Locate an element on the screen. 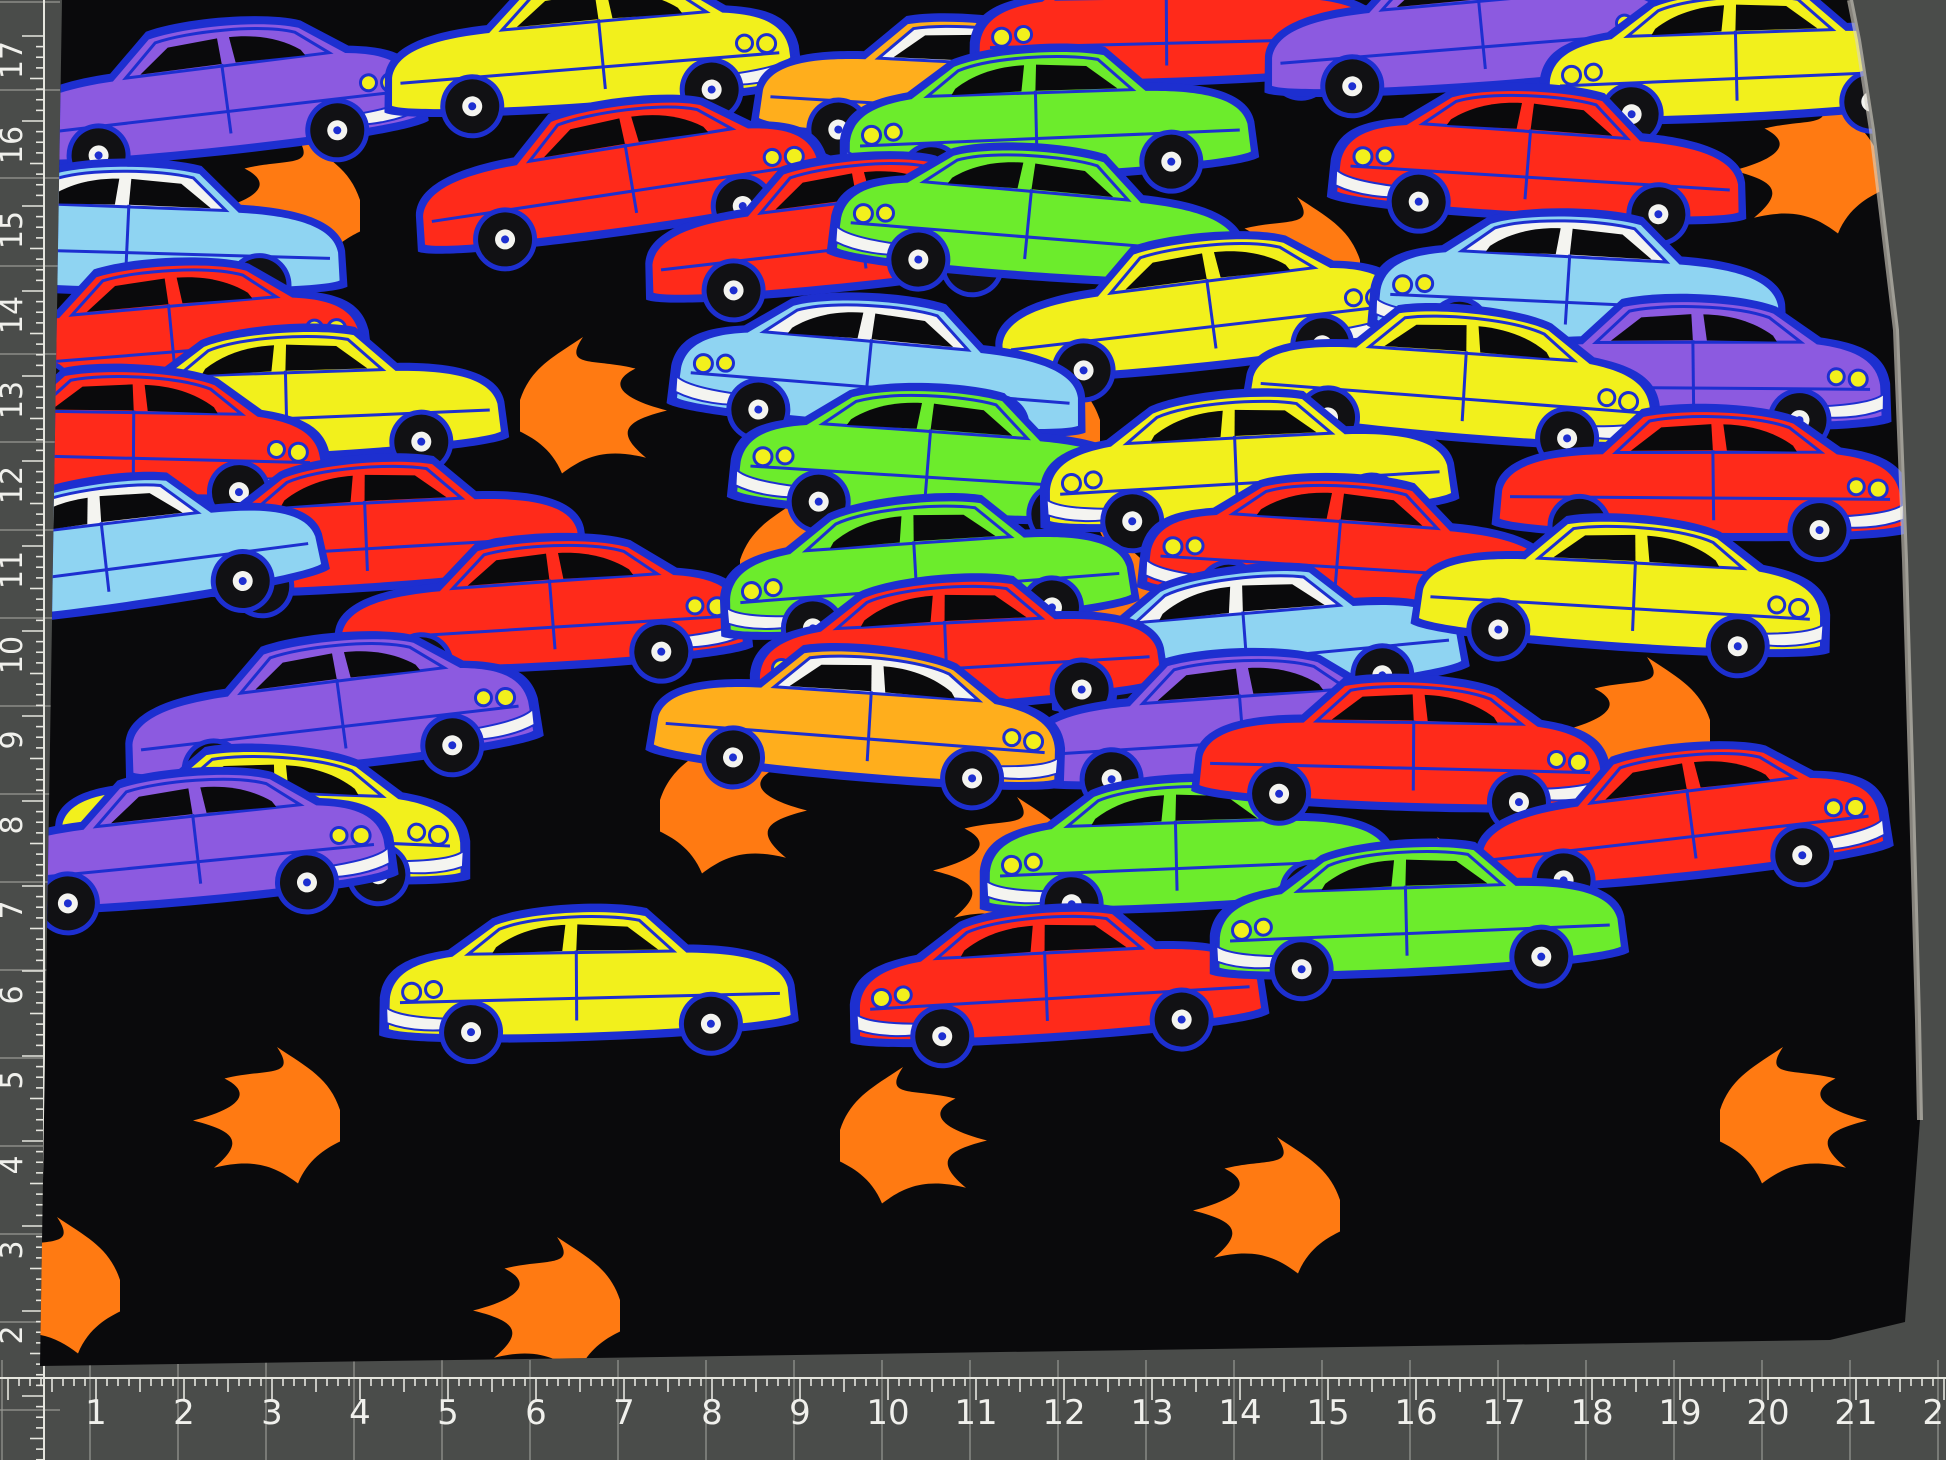  ruler-number: 20 is located at coordinates (1767, 1413).